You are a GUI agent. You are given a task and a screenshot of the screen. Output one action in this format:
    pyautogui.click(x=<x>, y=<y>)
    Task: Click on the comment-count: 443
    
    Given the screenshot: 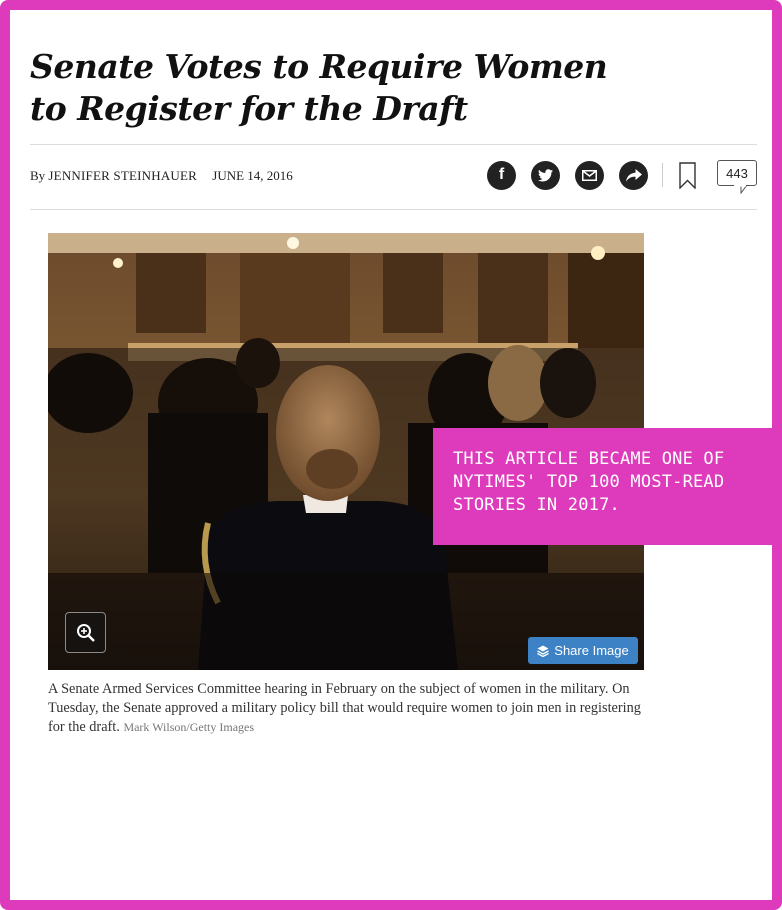 What is the action you would take?
    pyautogui.click(x=737, y=173)
    